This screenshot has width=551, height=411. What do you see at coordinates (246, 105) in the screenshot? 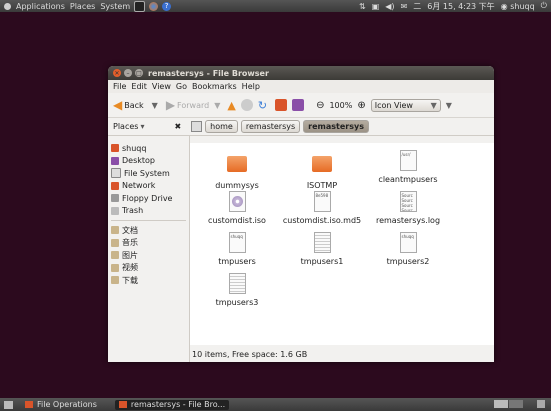
I see `stop-icon` at bounding box center [246, 105].